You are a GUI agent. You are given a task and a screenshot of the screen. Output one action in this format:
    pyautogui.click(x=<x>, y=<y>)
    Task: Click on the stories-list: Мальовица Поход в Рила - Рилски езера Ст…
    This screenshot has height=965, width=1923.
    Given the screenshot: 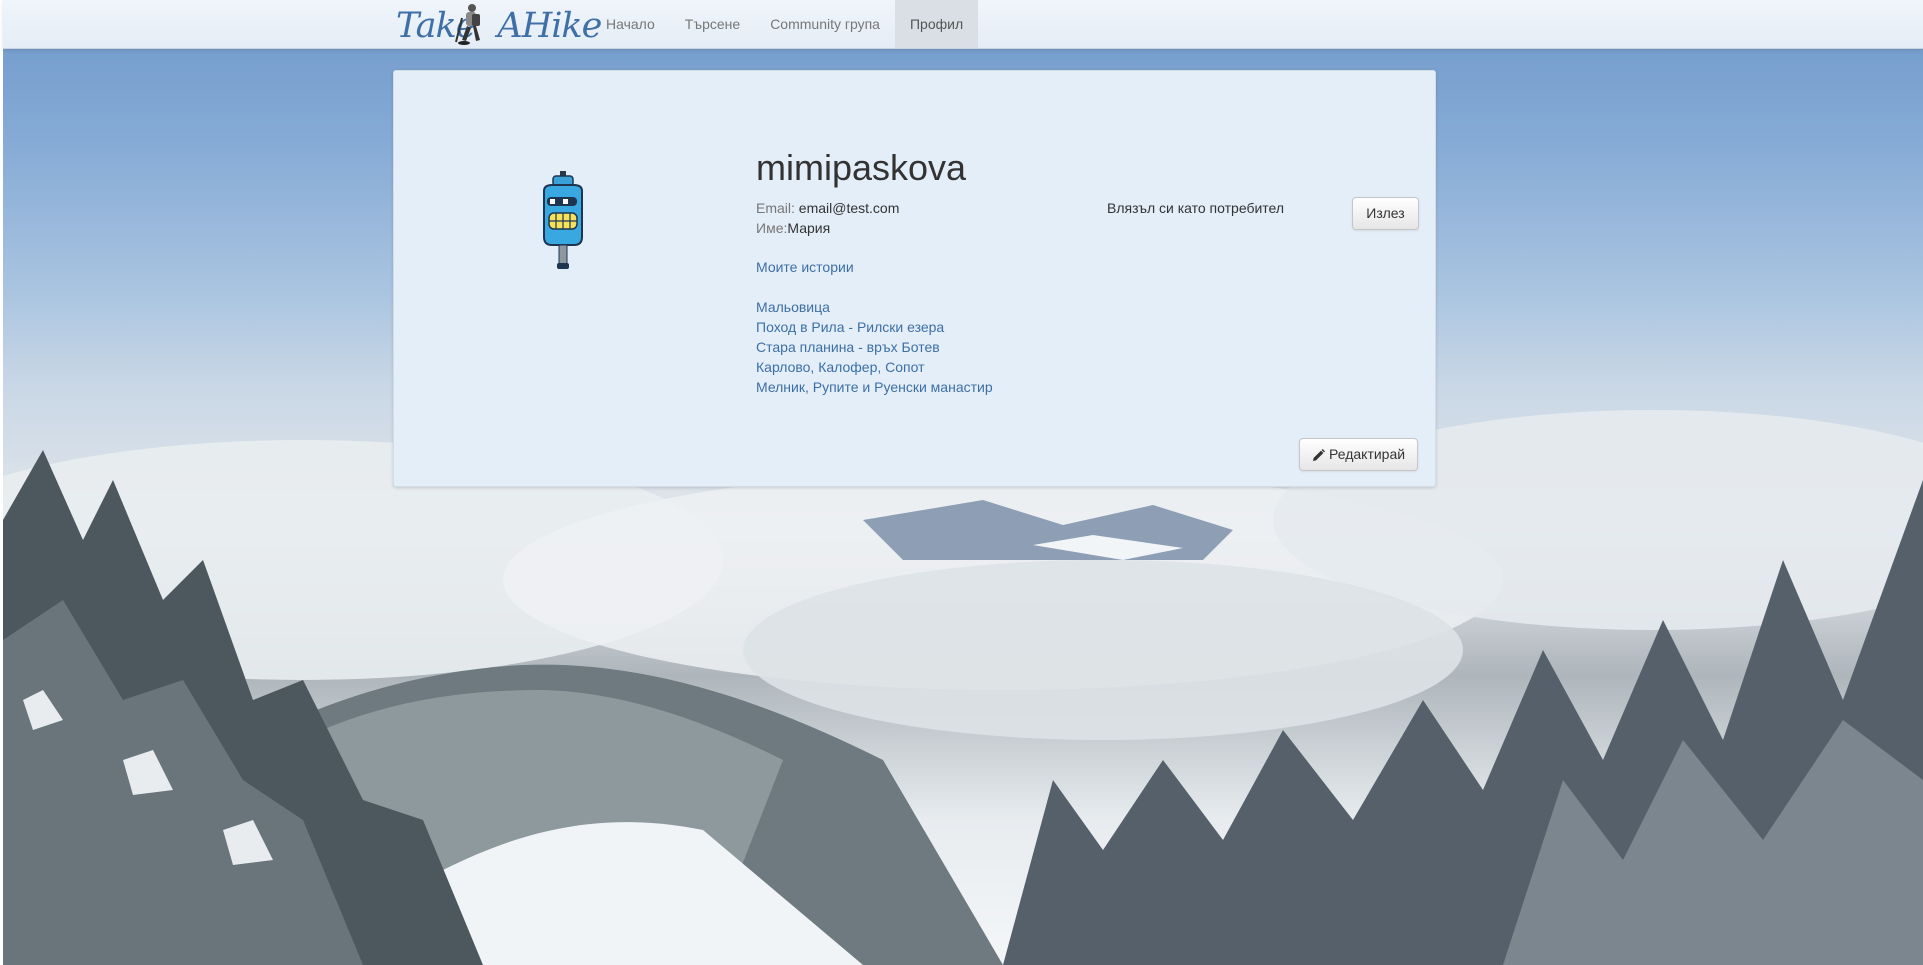 What is the action you would take?
    pyautogui.click(x=874, y=347)
    